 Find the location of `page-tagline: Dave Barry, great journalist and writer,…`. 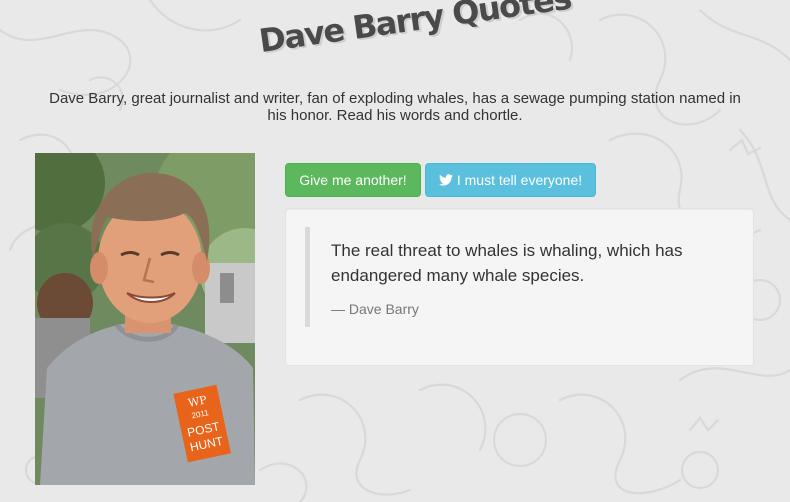

page-tagline: Dave Barry, great journalist and writer,… is located at coordinates (395, 107).